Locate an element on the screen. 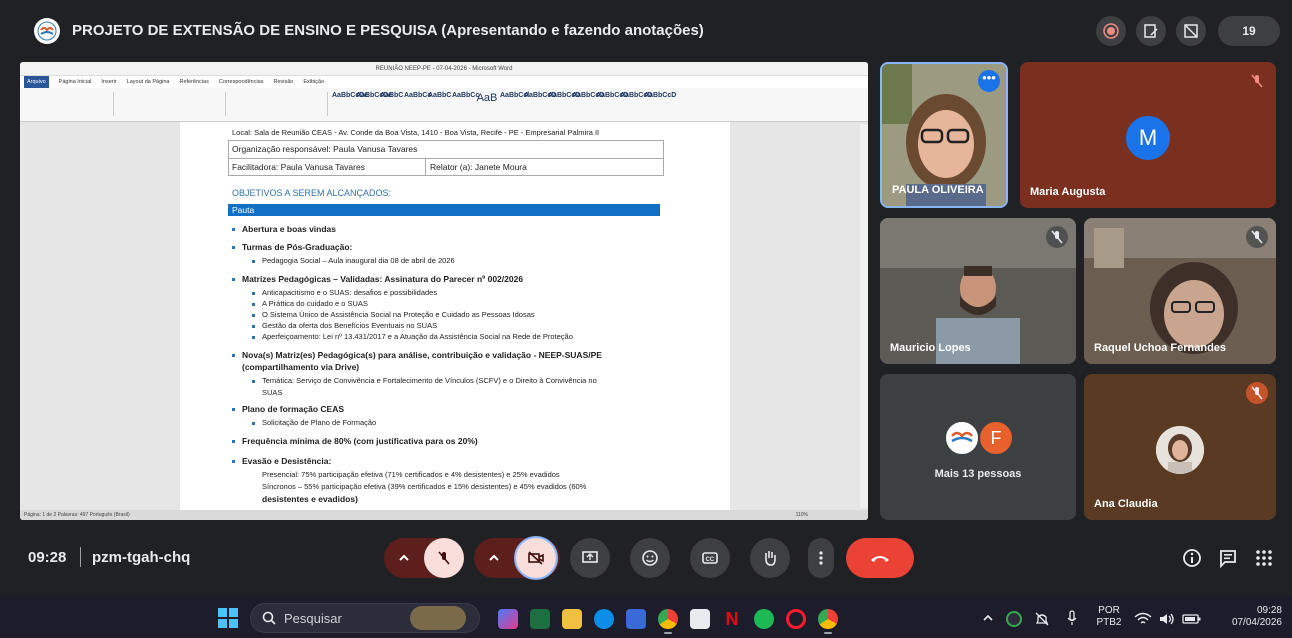 The image size is (1292, 638). participant-name: Mauricio Lopes is located at coordinates (930, 348).